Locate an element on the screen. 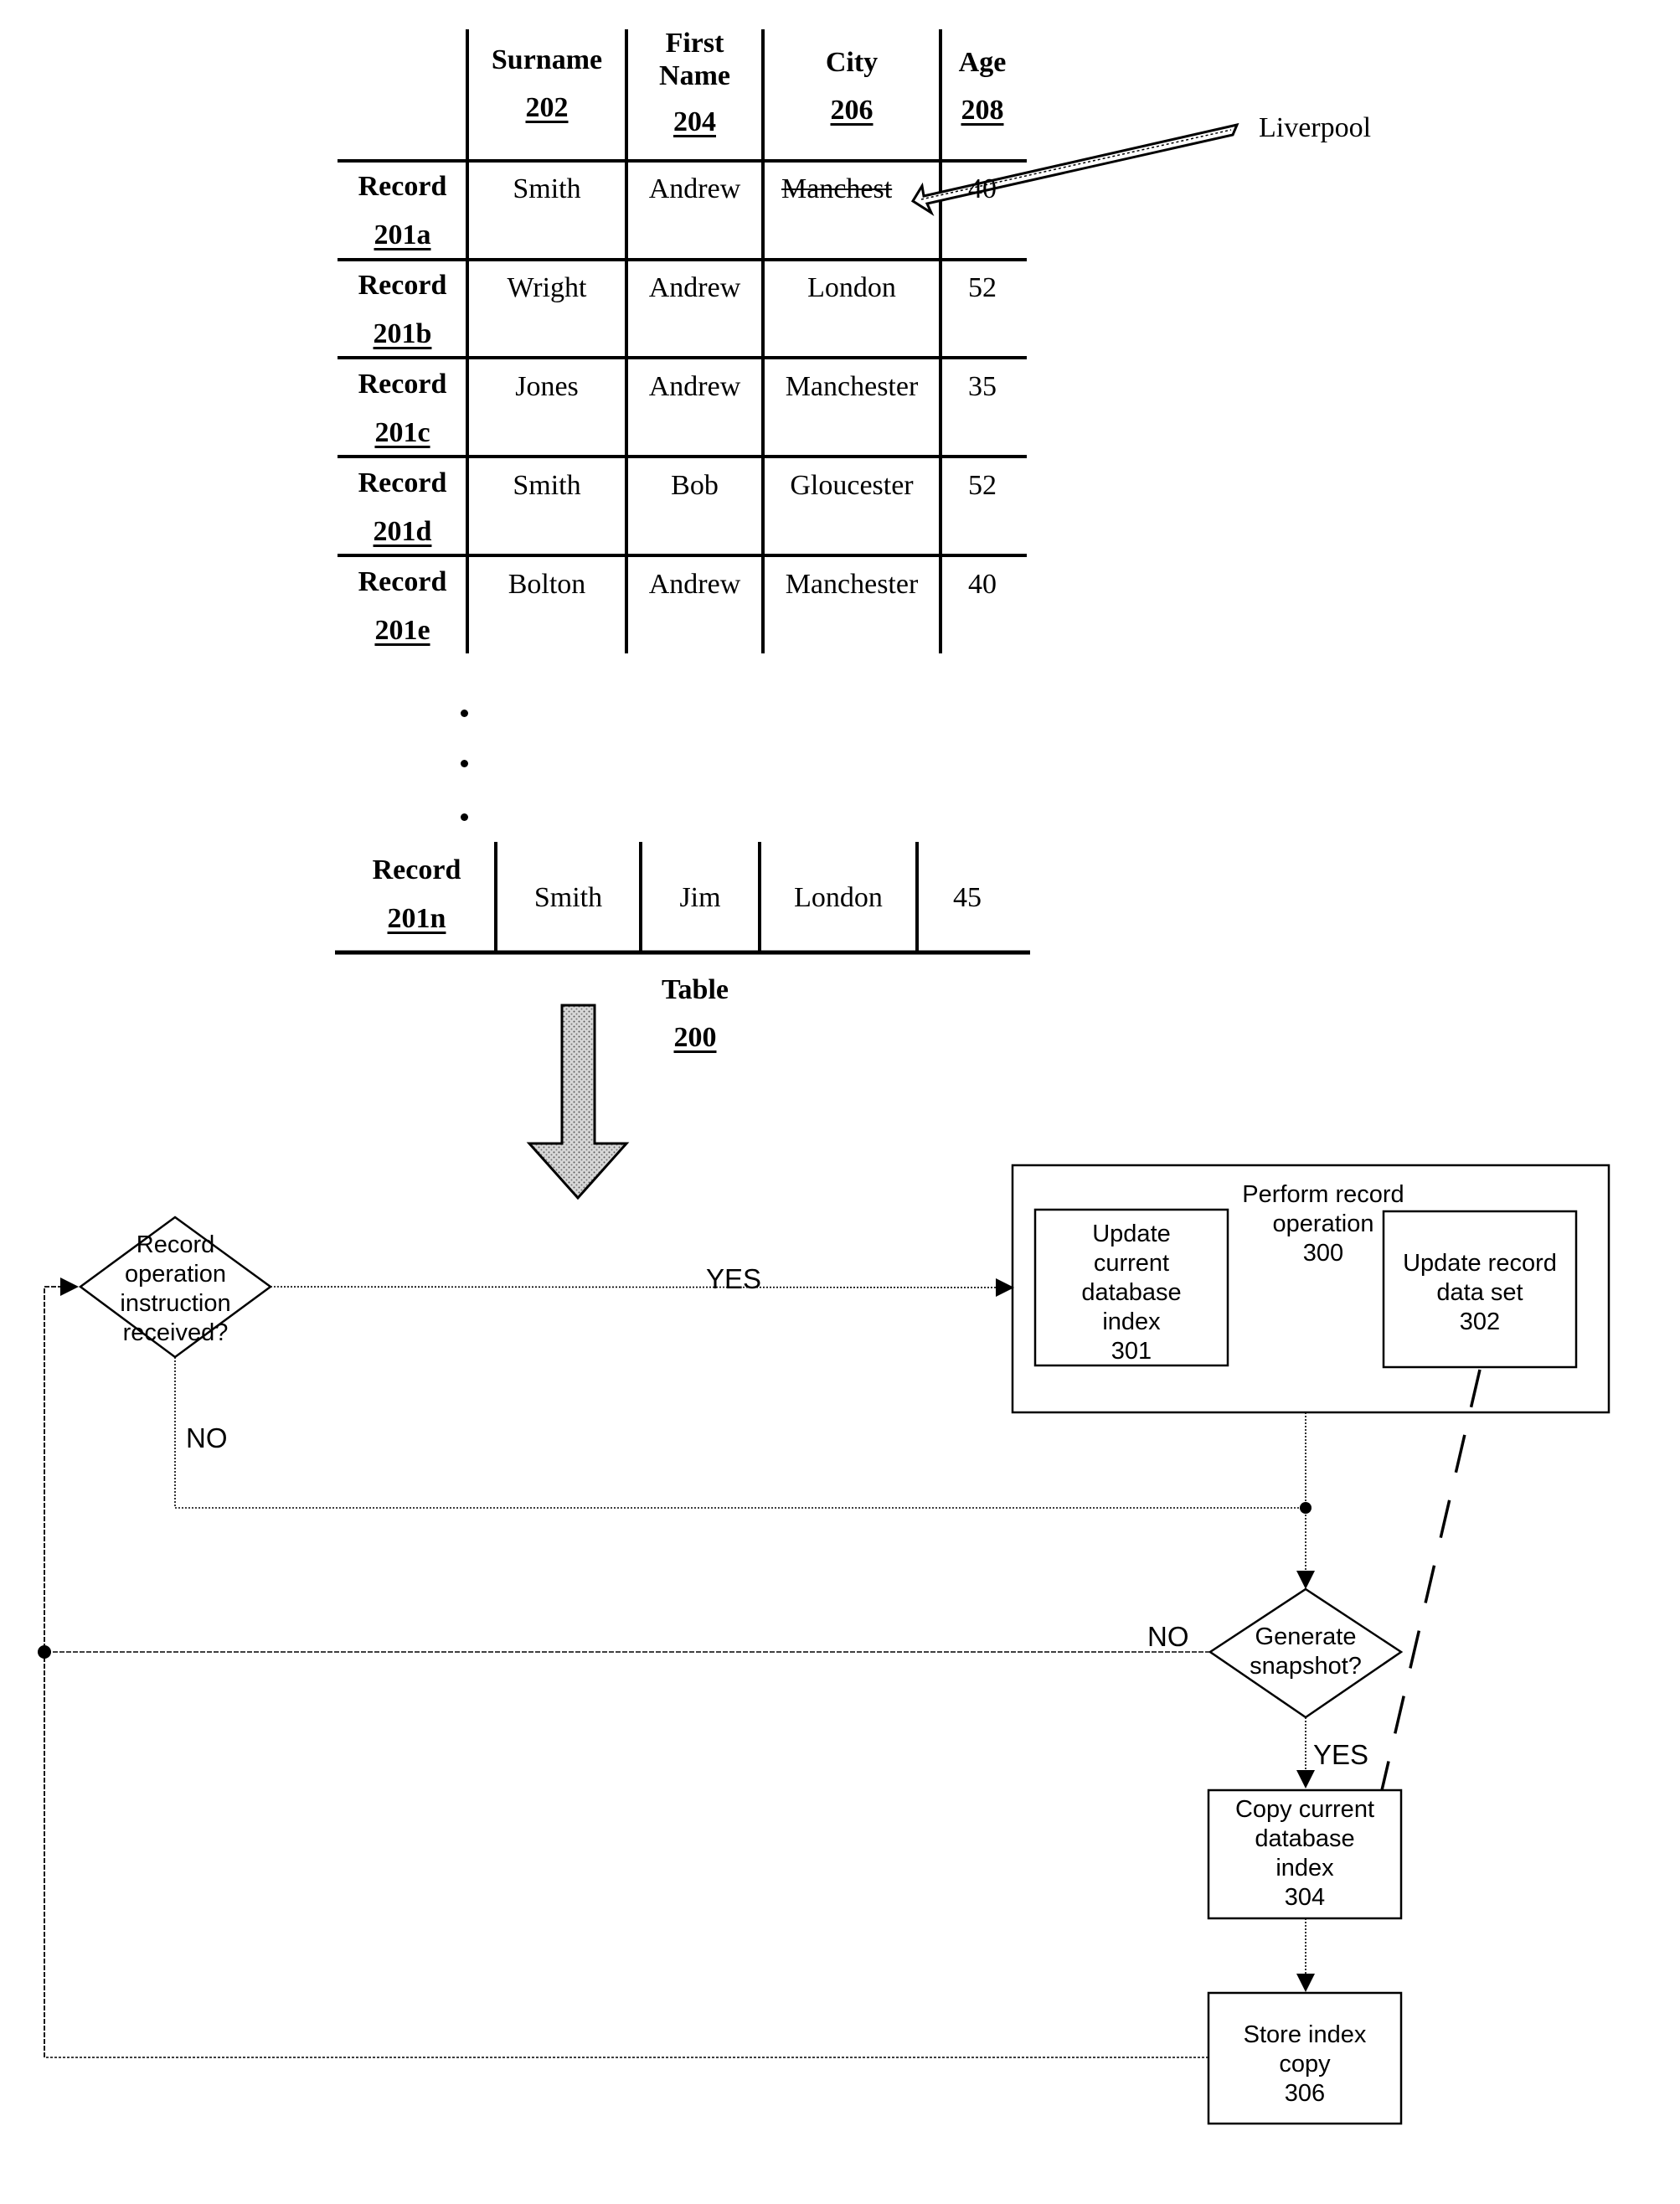 This screenshot has width=1680, height=2204. cell-surname: Jones is located at coordinates (547, 386).